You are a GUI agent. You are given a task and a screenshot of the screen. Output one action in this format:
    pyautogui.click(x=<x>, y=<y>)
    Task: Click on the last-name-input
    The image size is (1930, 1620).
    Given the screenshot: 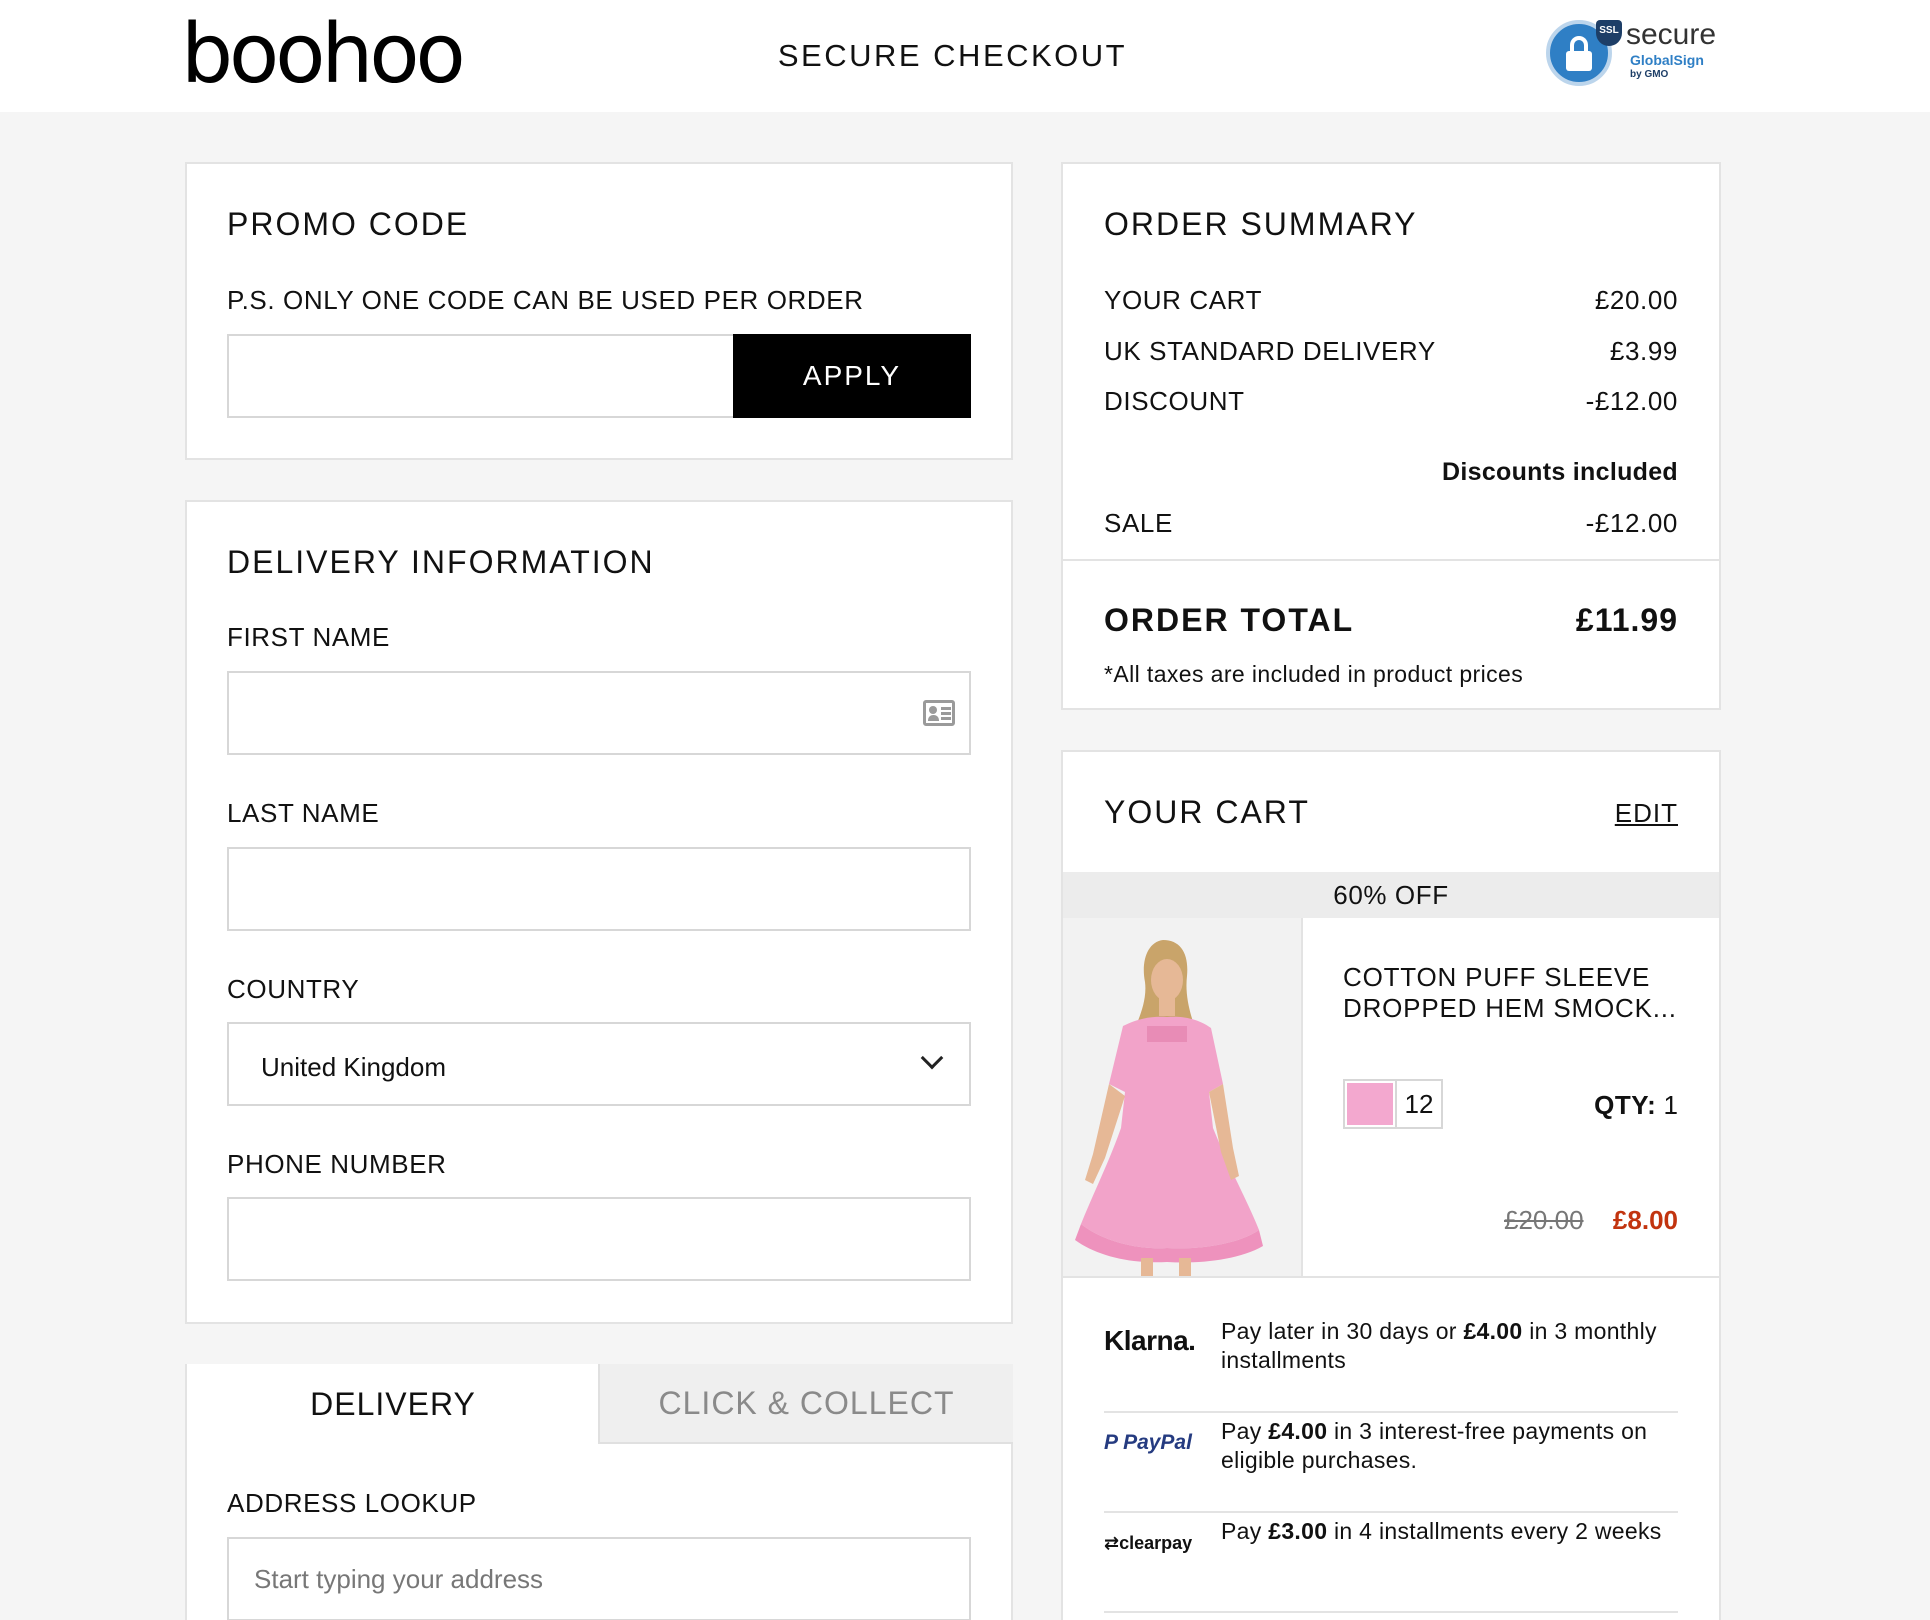 What is the action you would take?
    pyautogui.click(x=599, y=889)
    